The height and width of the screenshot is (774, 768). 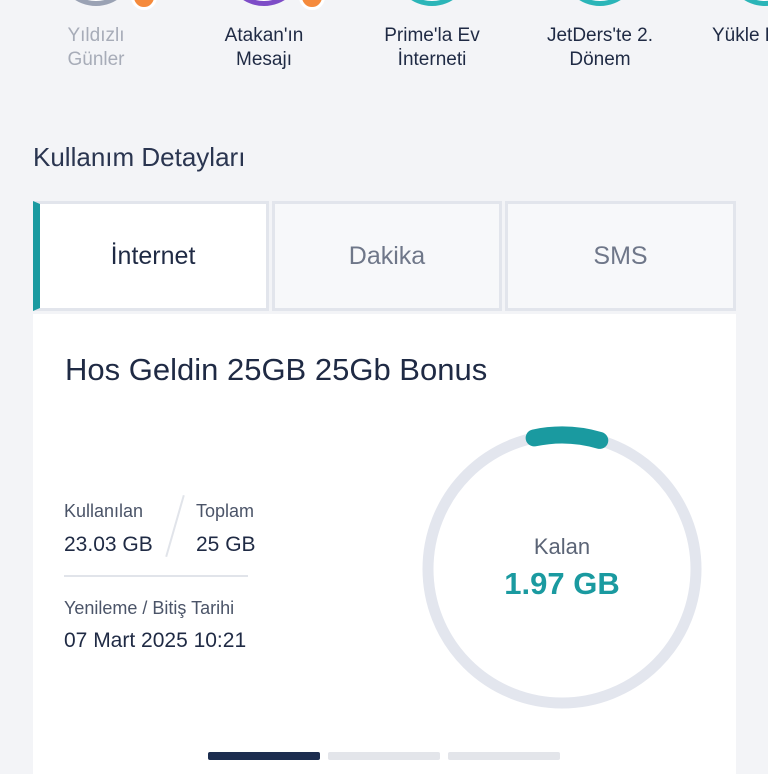 I want to click on story-label: JetDers'te 2. Dönem, so click(x=600, y=47).